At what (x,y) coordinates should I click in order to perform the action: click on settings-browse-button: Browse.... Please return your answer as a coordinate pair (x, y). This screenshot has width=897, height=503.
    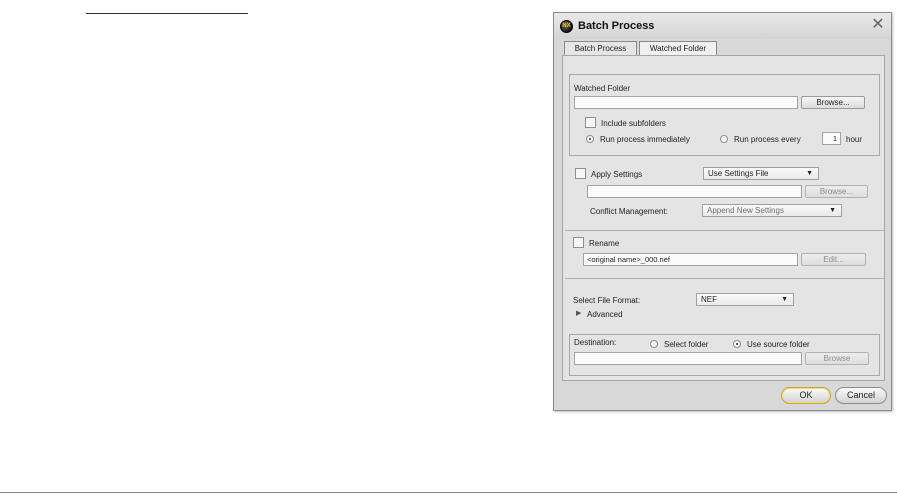
    Looking at the image, I should click on (836, 191).